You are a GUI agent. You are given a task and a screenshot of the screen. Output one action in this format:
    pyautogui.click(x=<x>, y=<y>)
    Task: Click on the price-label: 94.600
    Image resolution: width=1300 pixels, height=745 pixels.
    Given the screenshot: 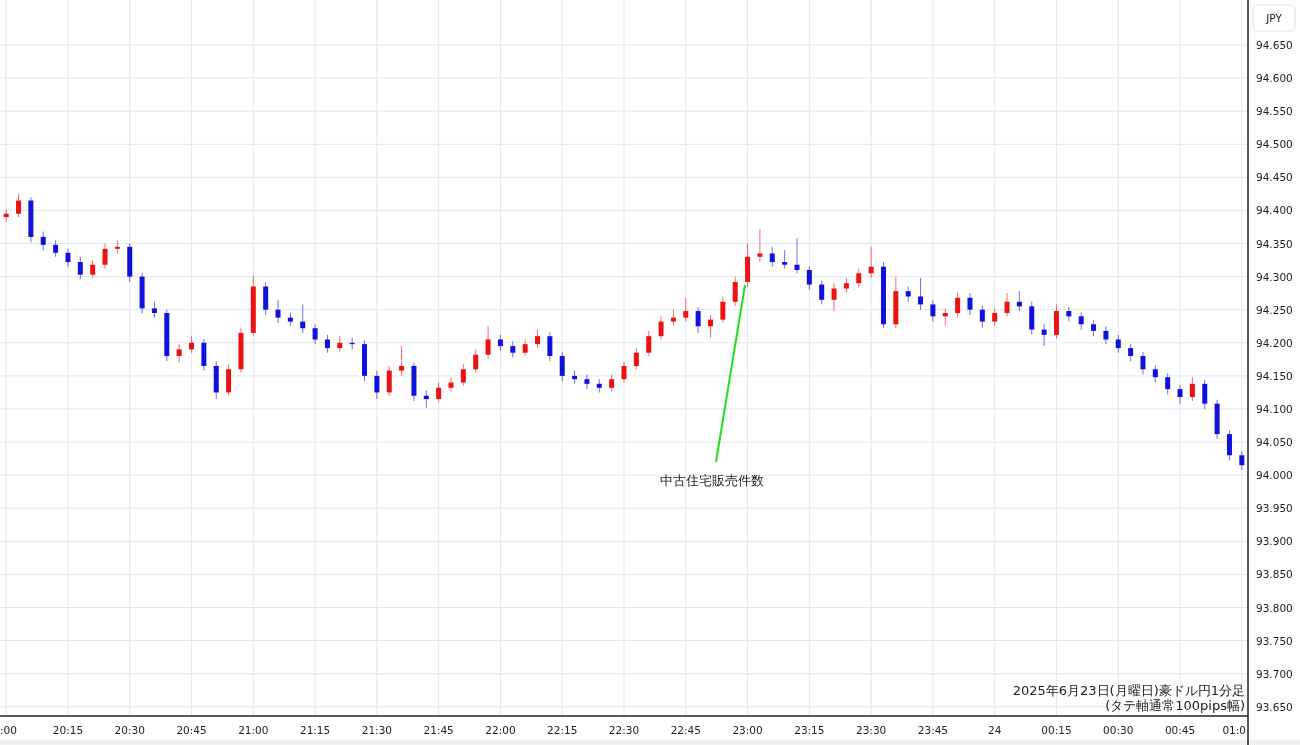 What is the action you would take?
    pyautogui.click(x=1274, y=78)
    